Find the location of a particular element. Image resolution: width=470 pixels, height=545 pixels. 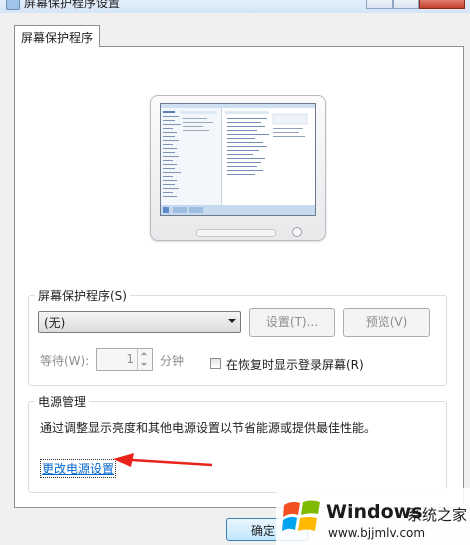

wait-value: 1 is located at coordinates (130, 359).